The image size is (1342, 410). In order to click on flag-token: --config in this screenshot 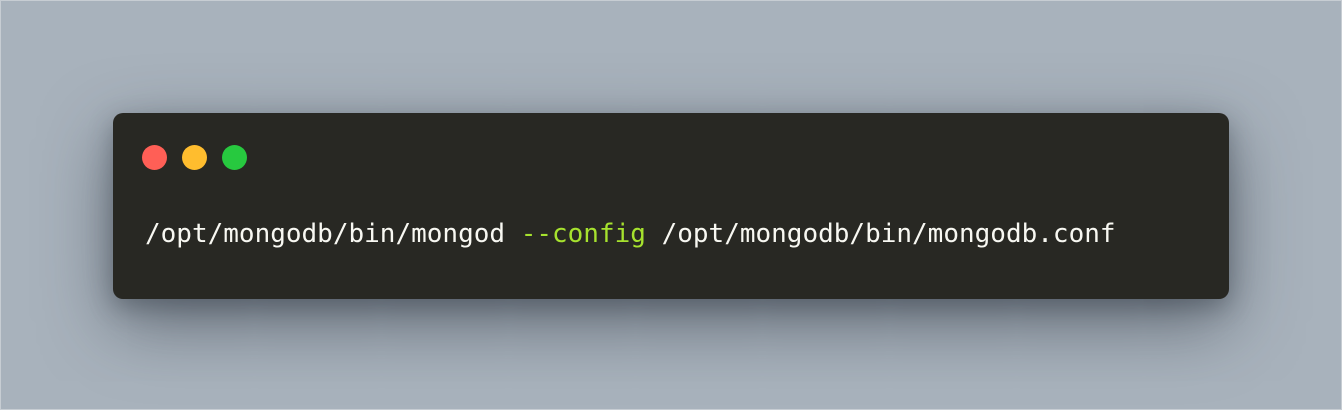, I will do `click(583, 234)`.